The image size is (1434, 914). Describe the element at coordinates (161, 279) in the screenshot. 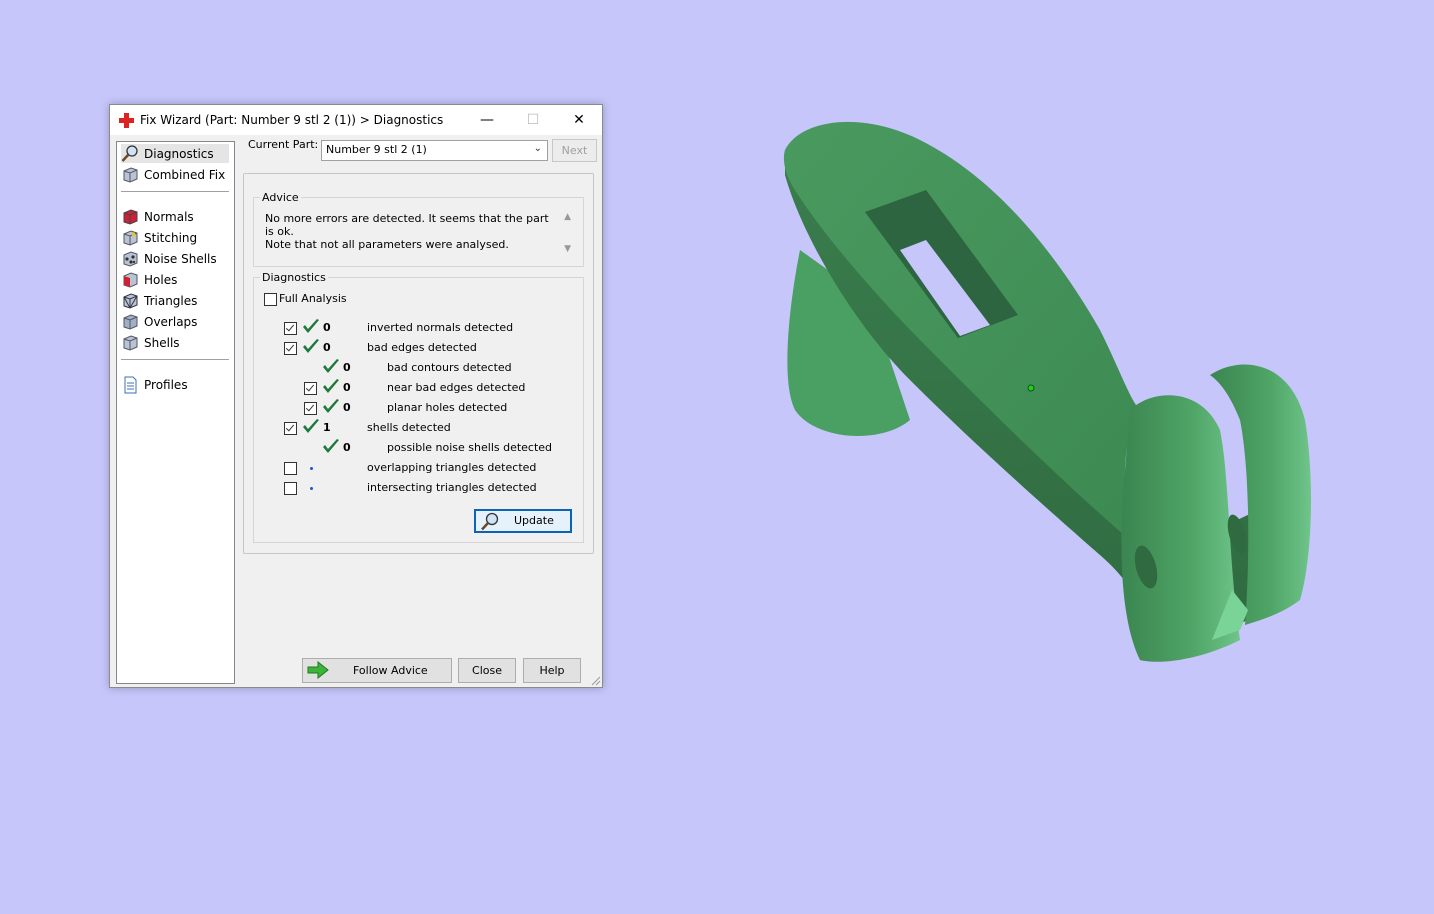

I see `sidebar-item-label: Holes` at that location.